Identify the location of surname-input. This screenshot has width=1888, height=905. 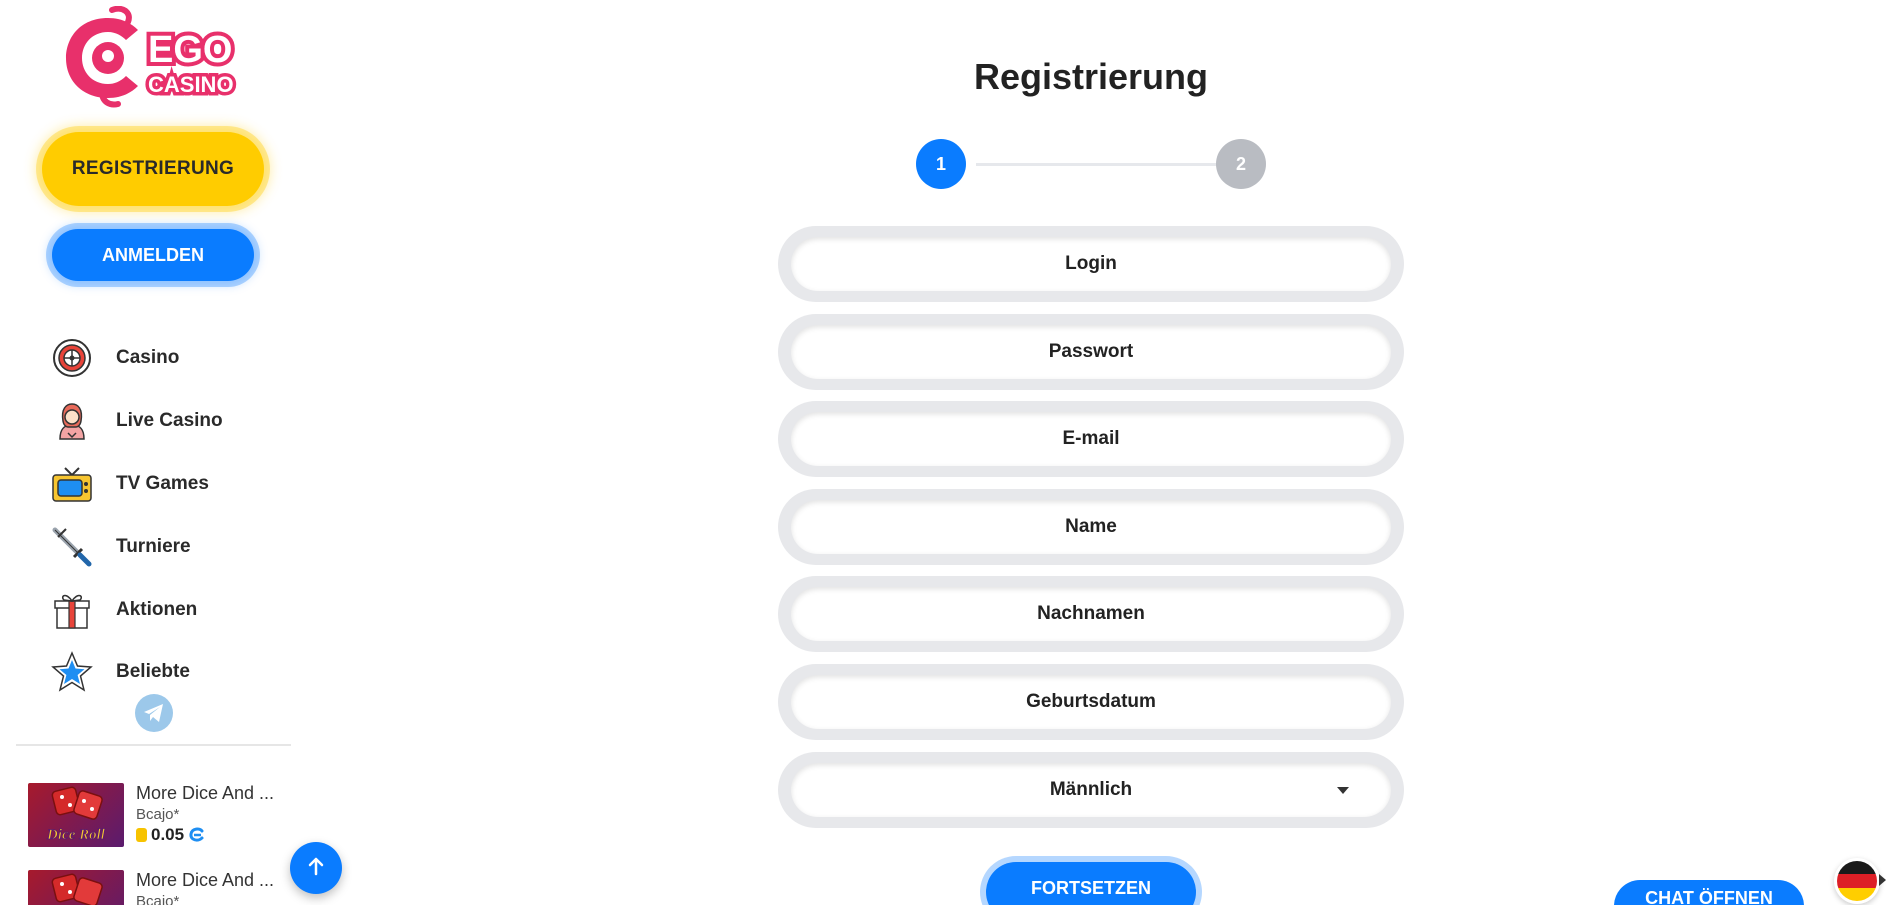
(1091, 614).